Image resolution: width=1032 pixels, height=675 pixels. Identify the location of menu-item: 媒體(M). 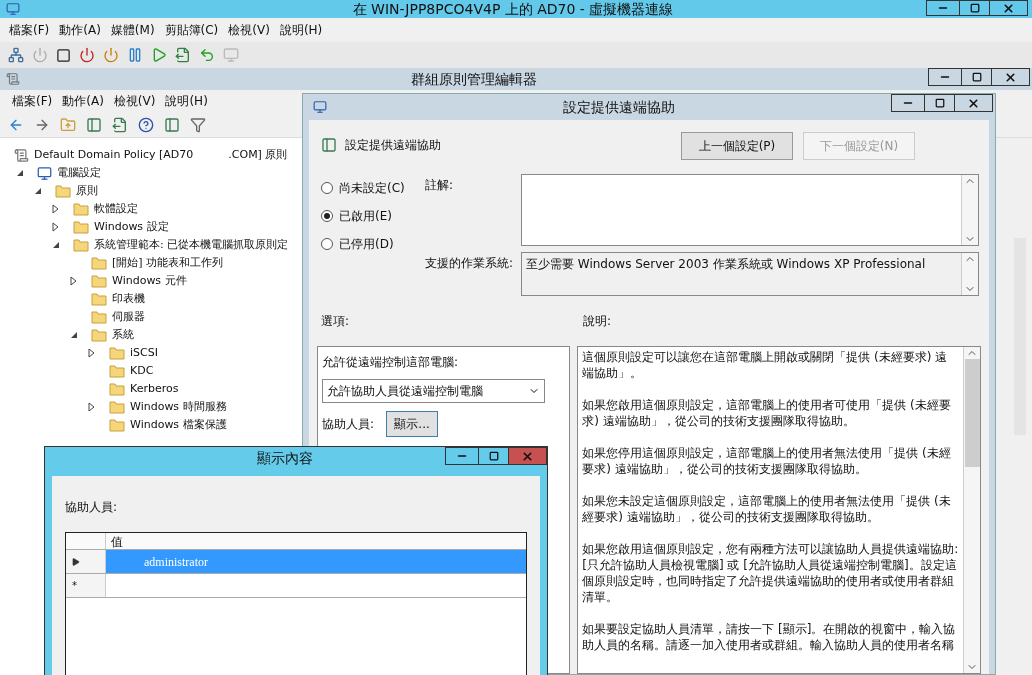
(132, 30).